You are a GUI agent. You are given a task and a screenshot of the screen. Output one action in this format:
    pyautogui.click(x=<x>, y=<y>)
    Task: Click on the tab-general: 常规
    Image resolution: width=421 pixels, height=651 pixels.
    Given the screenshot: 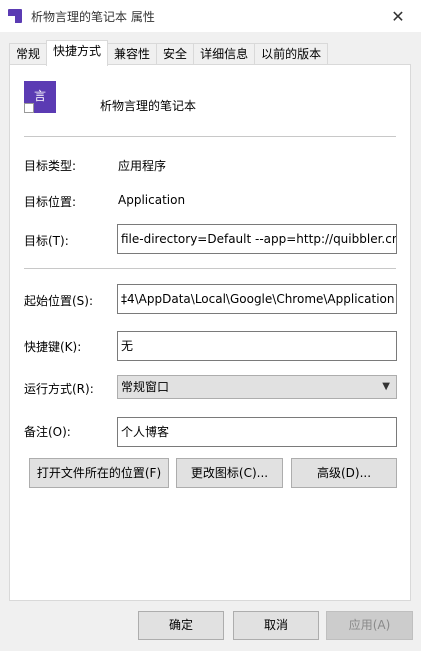 What is the action you would take?
    pyautogui.click(x=28, y=54)
    